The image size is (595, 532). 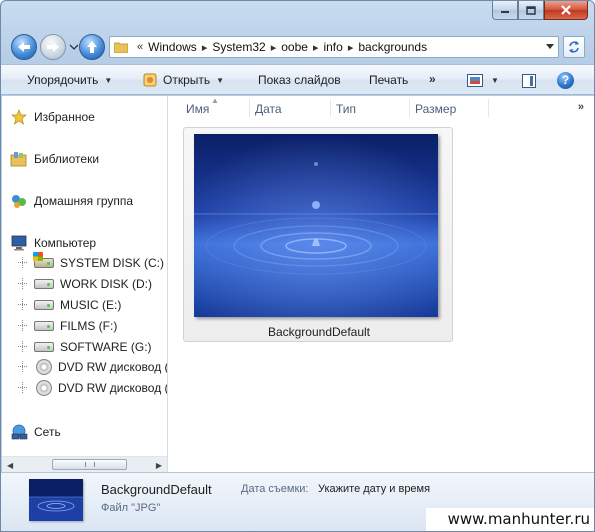 What do you see at coordinates (19, 201) in the screenshot?
I see `homegroup-icon` at bounding box center [19, 201].